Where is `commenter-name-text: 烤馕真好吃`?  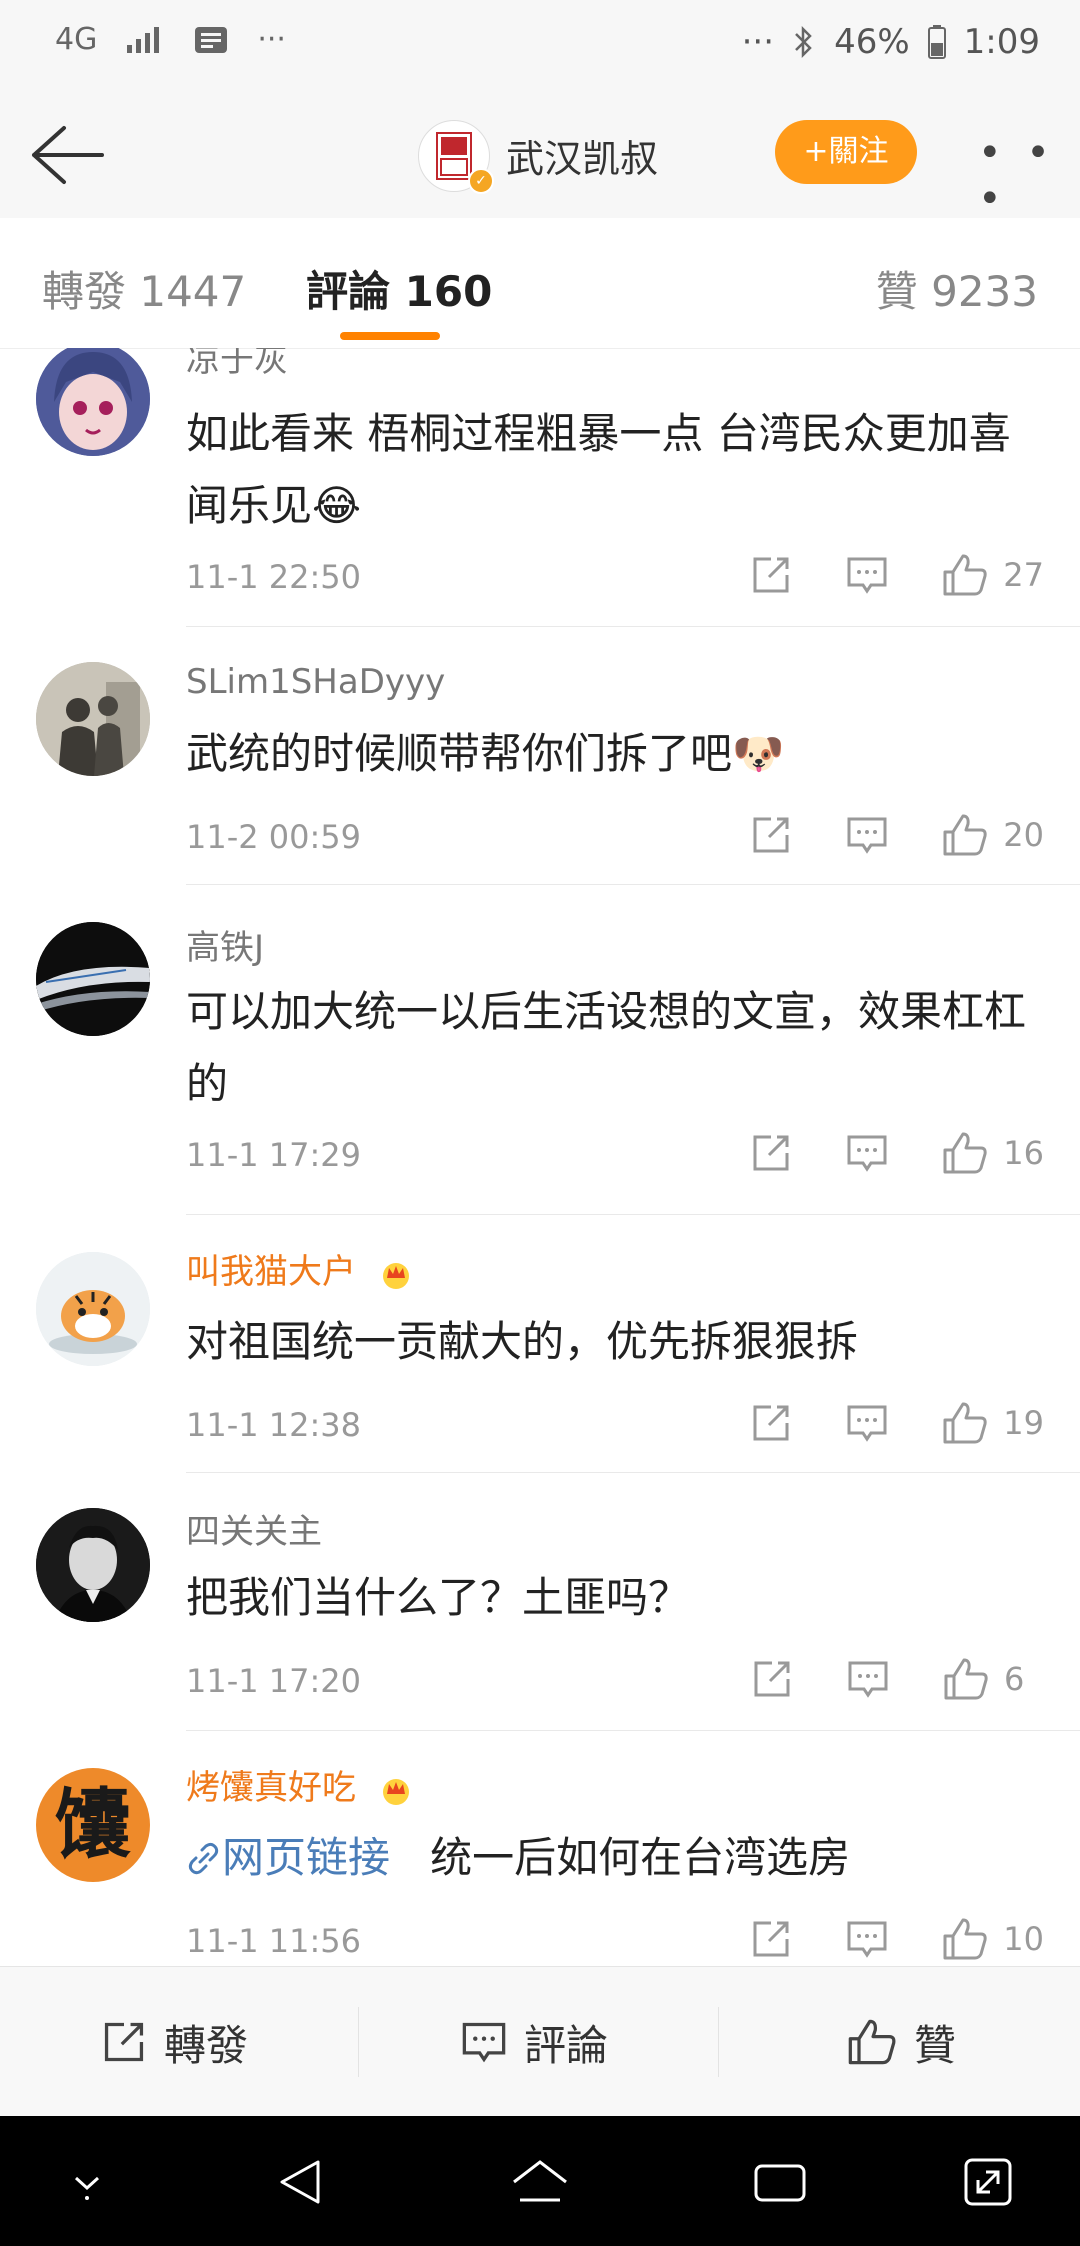 commenter-name-text: 烤馕真好吃 is located at coordinates (271, 1788).